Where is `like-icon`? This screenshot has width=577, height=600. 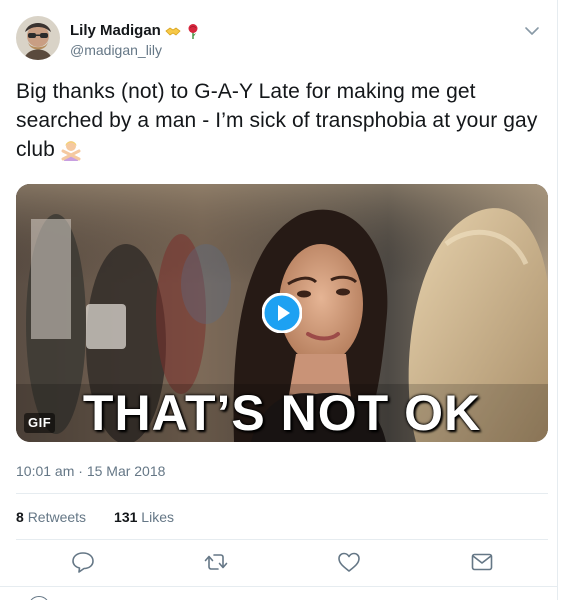 like-icon is located at coordinates (349, 562).